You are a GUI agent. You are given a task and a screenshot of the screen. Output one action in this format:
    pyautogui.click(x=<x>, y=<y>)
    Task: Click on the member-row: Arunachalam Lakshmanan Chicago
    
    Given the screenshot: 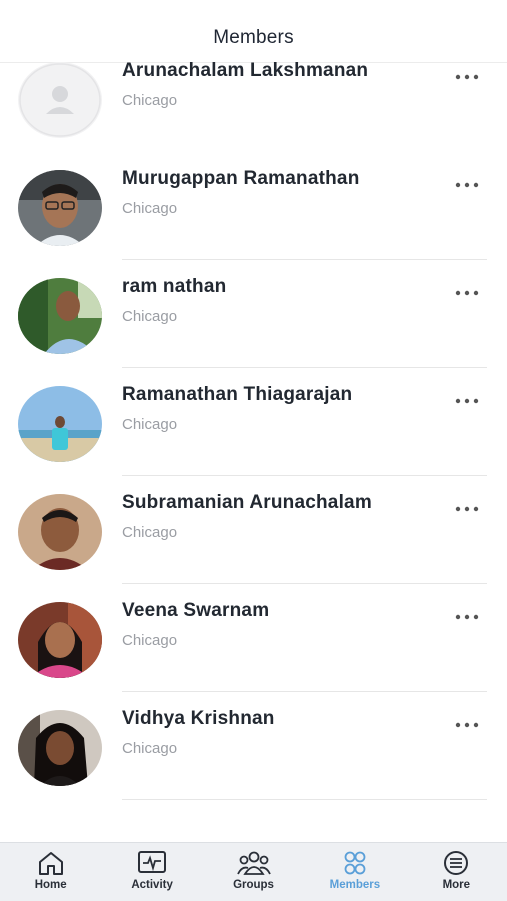 What is the action you would take?
    pyautogui.click(x=253, y=107)
    